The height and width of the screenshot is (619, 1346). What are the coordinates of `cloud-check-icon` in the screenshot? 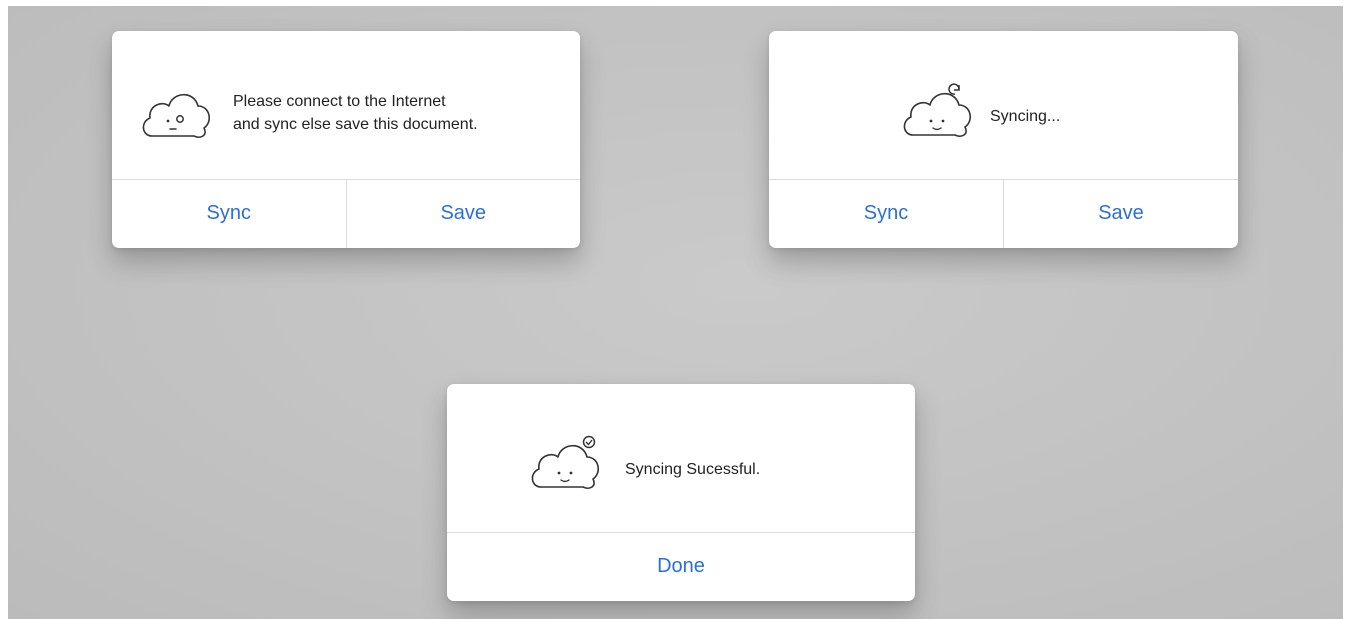 It's located at (565, 462).